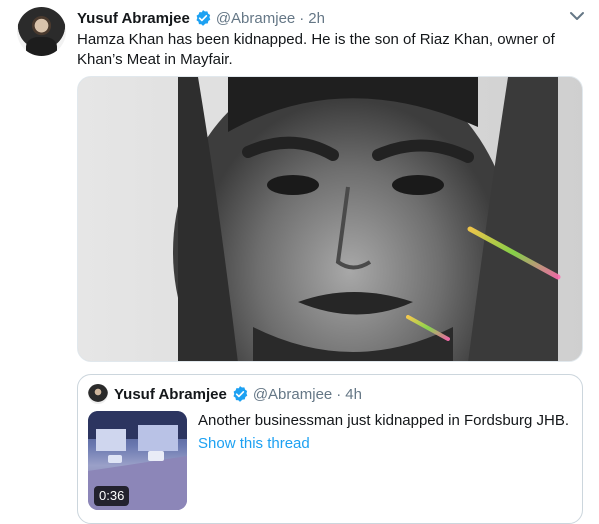  What do you see at coordinates (577, 16) in the screenshot?
I see `chevron-down-icon` at bounding box center [577, 16].